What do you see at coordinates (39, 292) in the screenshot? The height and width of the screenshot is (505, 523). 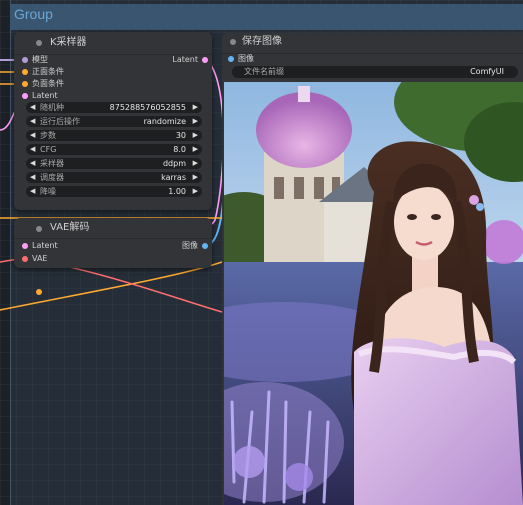 I see `wire-reroute-dot` at bounding box center [39, 292].